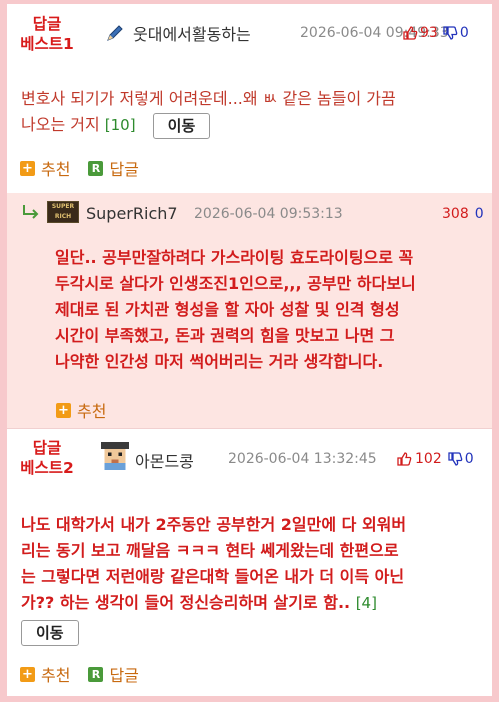 The width and height of the screenshot is (499, 702). What do you see at coordinates (235, 283) in the screenshot?
I see `comment-text-line: 두각시로 살다가 인생조진1인으로,,, 공부만 하다보니` at bounding box center [235, 283].